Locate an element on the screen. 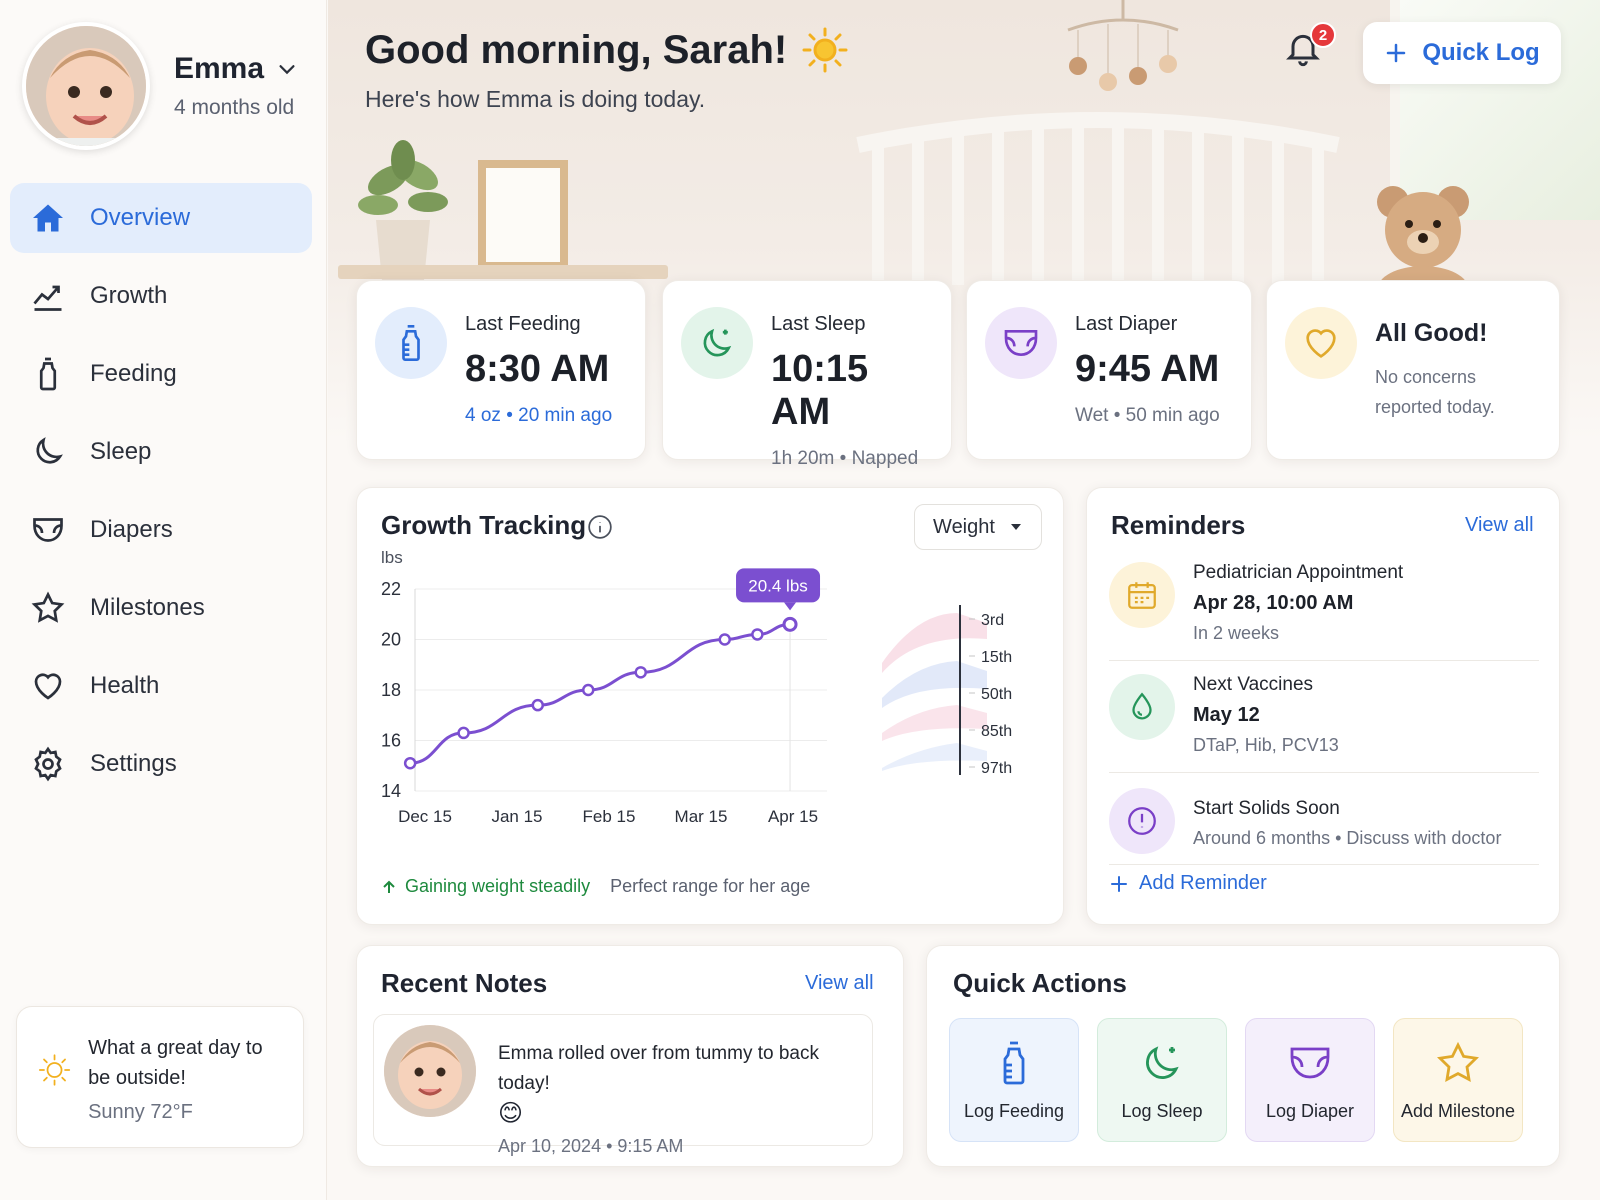 The width and height of the screenshot is (1600, 1200). sidebar-item-milestones: Milestones is located at coordinates (161, 608).